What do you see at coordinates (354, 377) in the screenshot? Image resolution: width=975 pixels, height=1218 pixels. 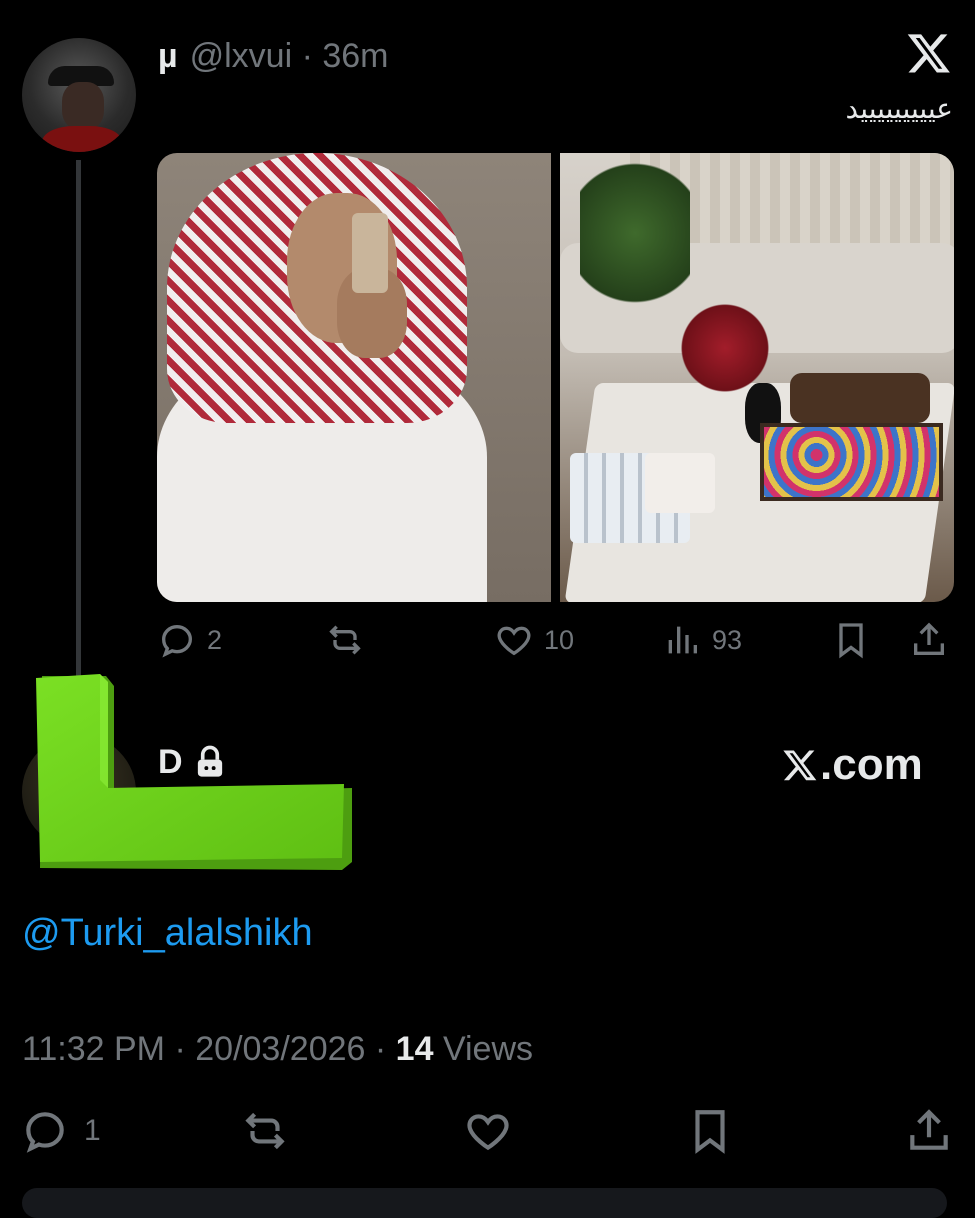 I see `selfie-photo` at bounding box center [354, 377].